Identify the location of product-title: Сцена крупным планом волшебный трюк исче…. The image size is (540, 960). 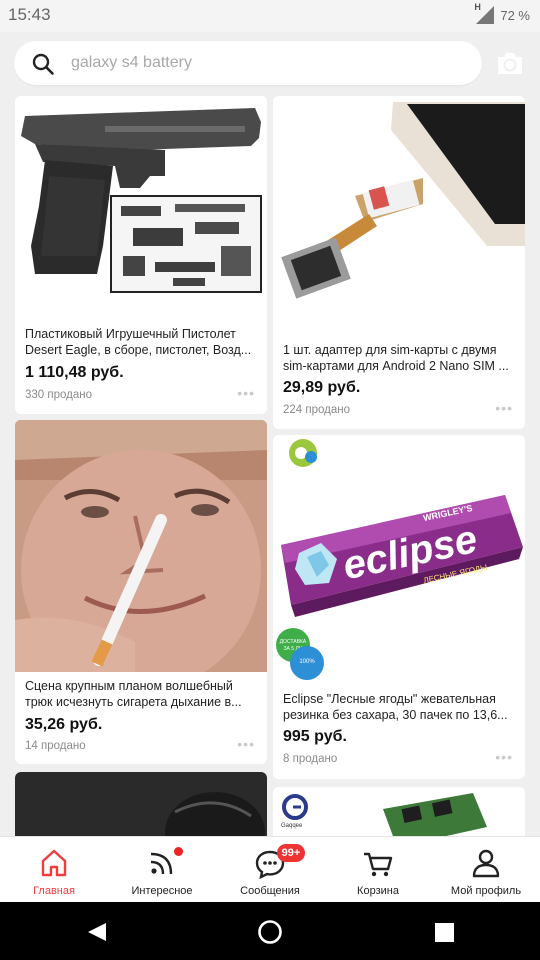
(143, 694).